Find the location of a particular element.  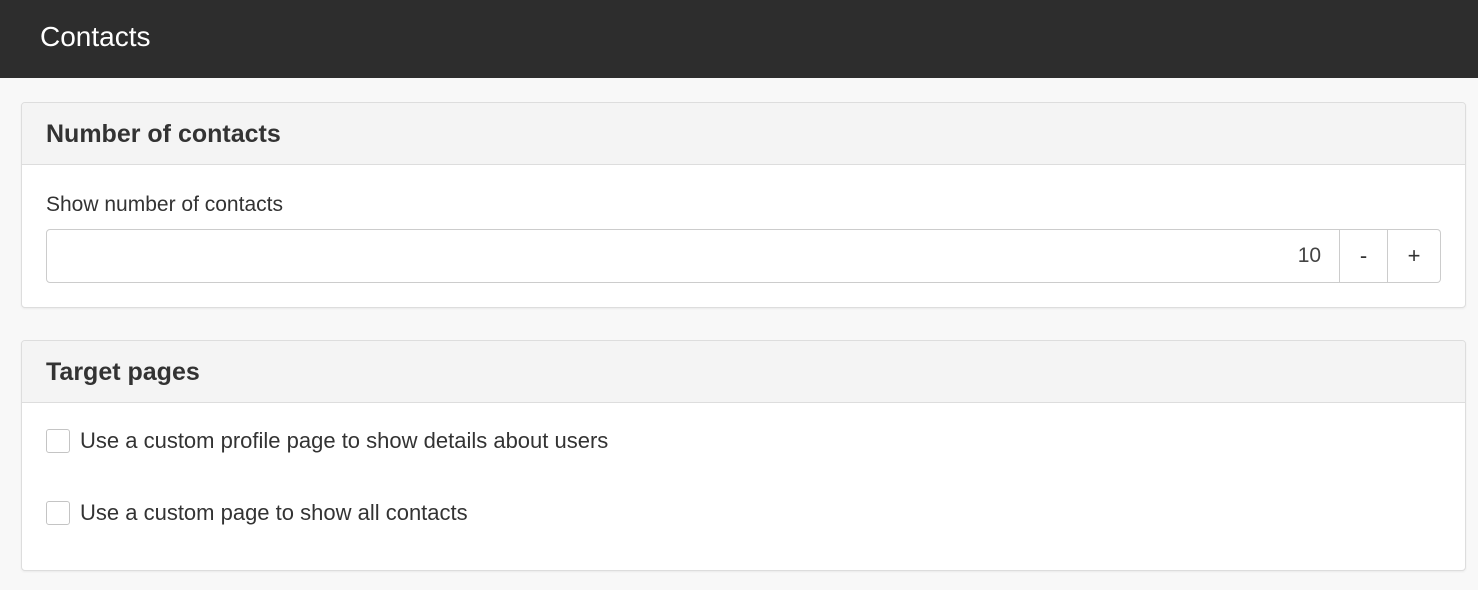

contacts-count-label: Show number of contacts is located at coordinates (164, 204).